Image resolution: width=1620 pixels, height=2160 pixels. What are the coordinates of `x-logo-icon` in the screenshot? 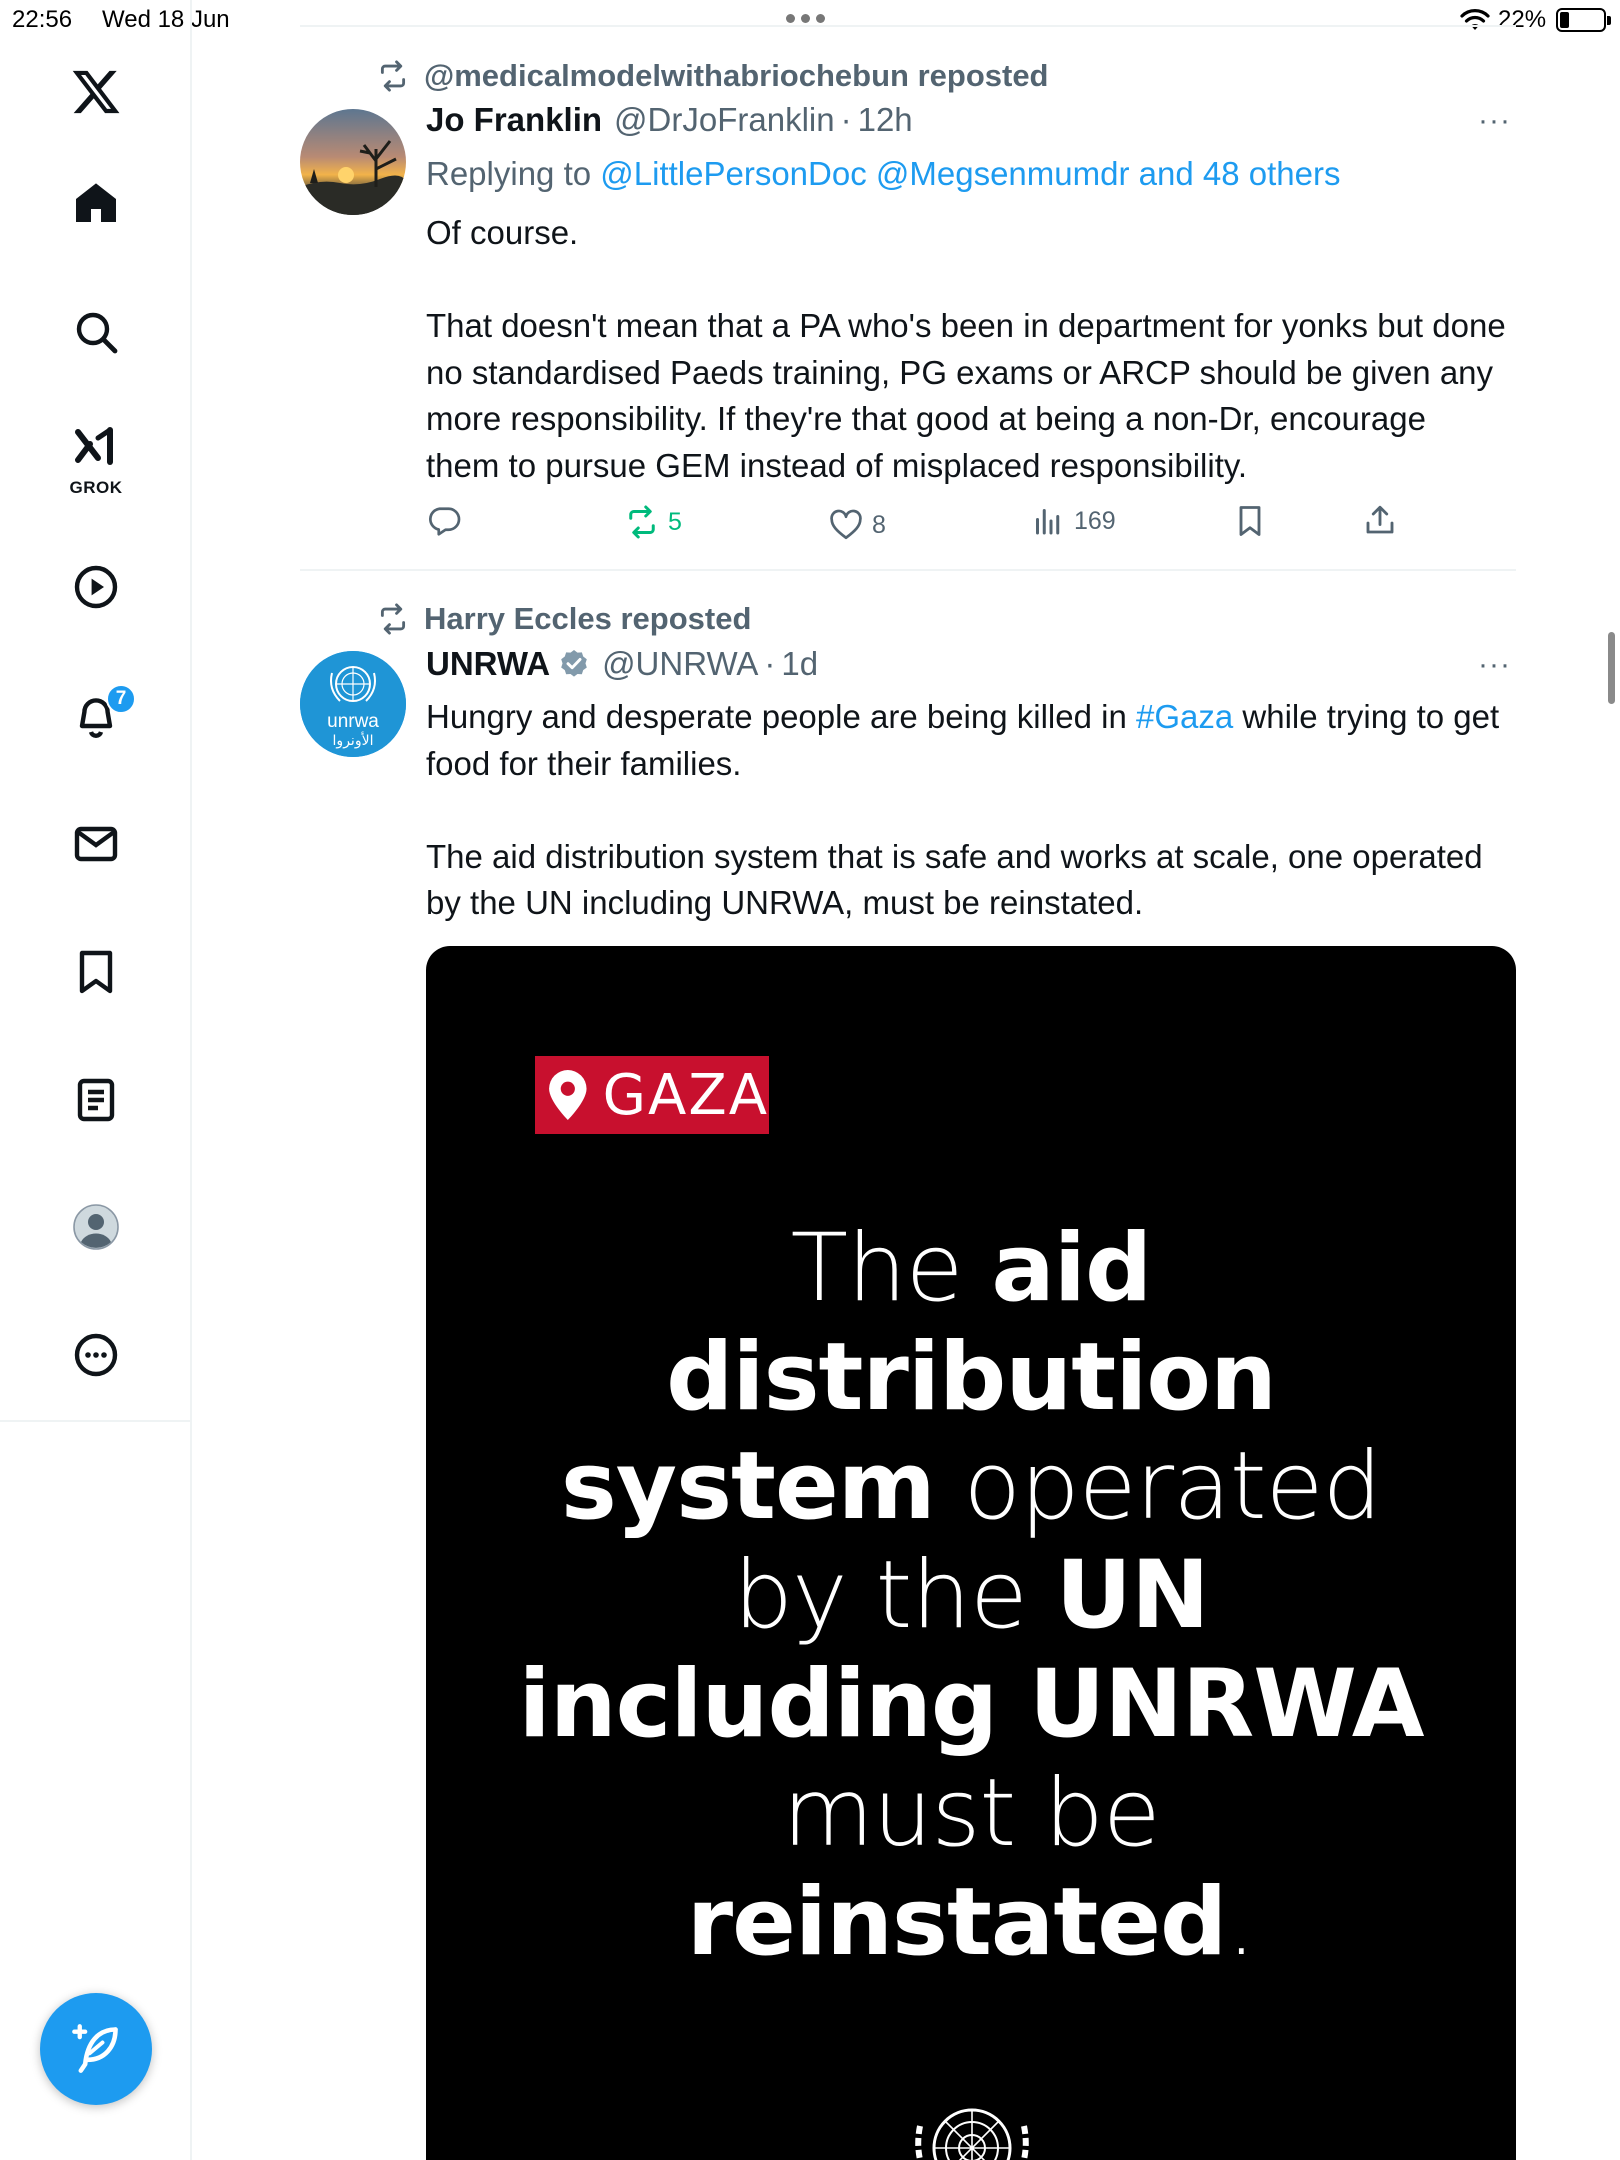 It's located at (96, 92).